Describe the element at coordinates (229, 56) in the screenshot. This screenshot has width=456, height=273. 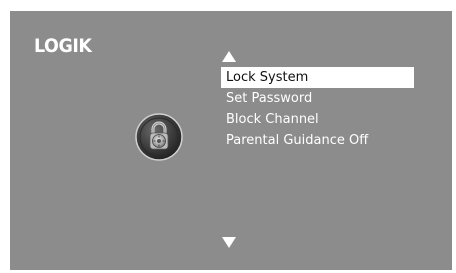
I see `scroll-up-arrow-icon` at that location.